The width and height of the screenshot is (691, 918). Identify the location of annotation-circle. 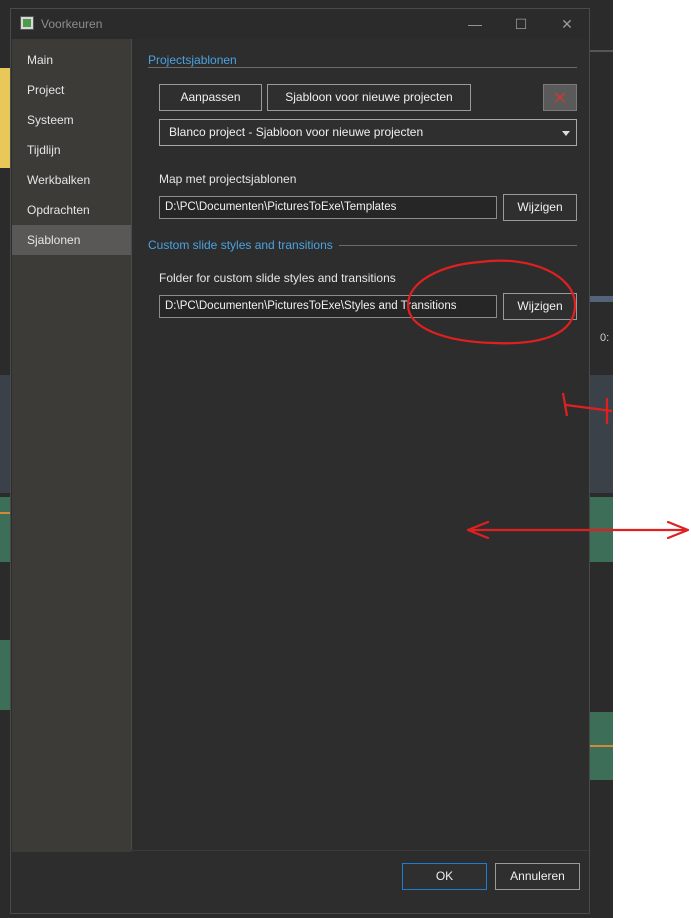
(491, 302).